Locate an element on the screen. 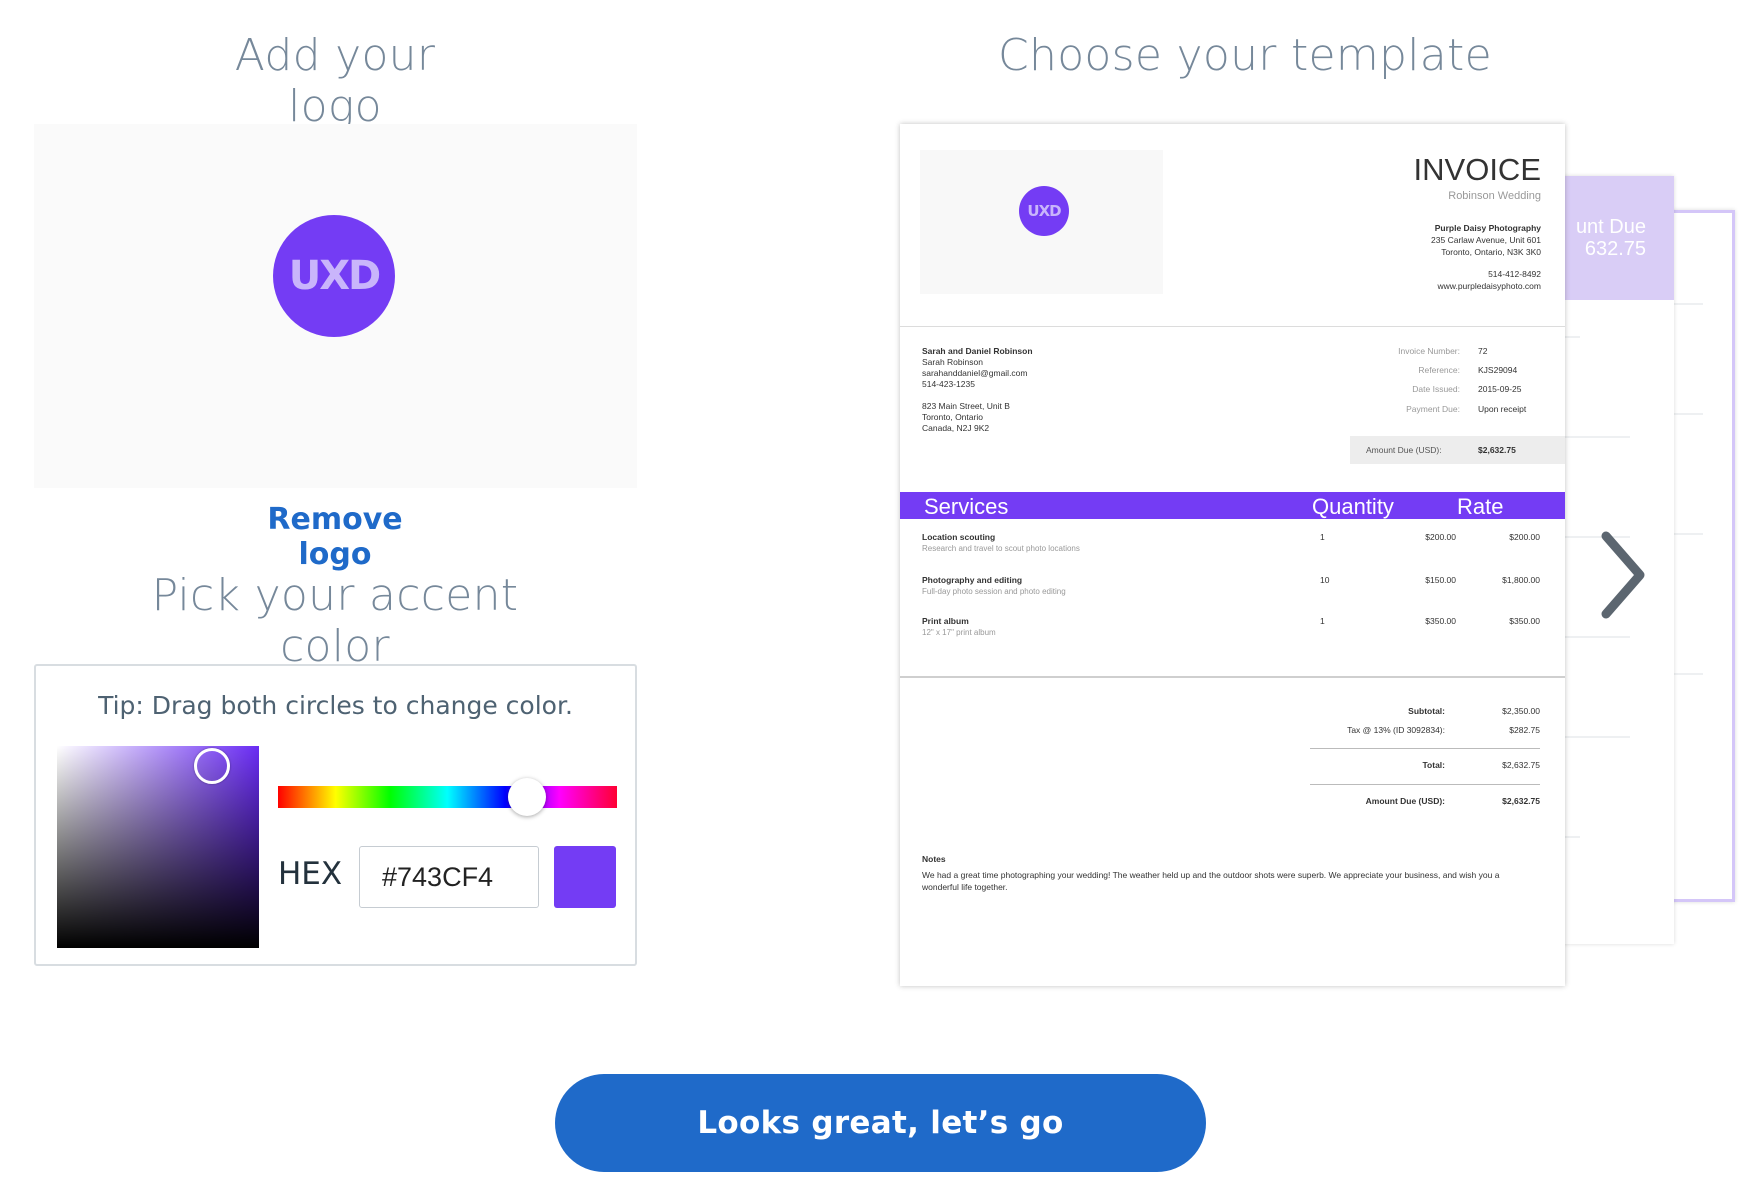  client-email: sarahanddaniel@gmail.com is located at coordinates (975, 373).